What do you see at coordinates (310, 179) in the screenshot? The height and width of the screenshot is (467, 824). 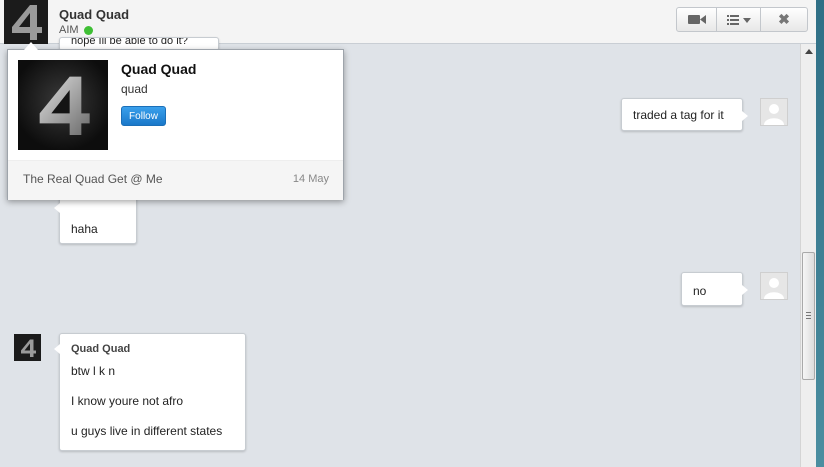 I see `profile-date: 14 May` at bounding box center [310, 179].